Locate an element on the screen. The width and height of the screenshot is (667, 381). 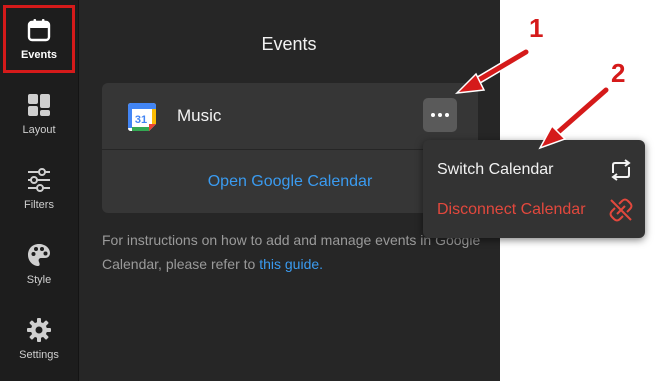
annotation-arrows is located at coordinates (532, 99).